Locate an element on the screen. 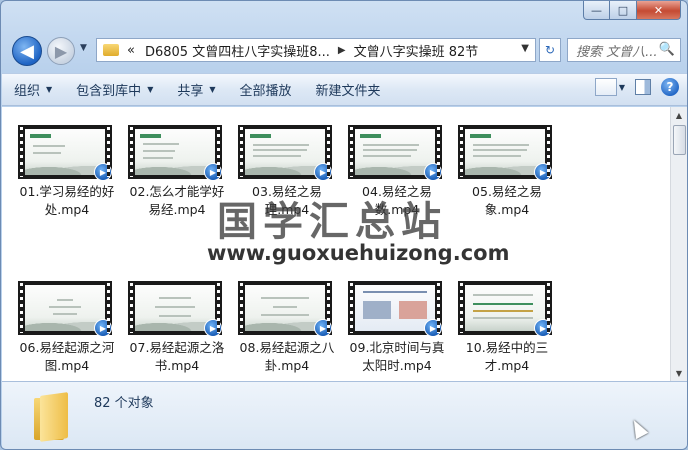 This screenshot has height=450, width=688. include-in-library-menu: 包含到库中 ▼ is located at coordinates (114, 90).